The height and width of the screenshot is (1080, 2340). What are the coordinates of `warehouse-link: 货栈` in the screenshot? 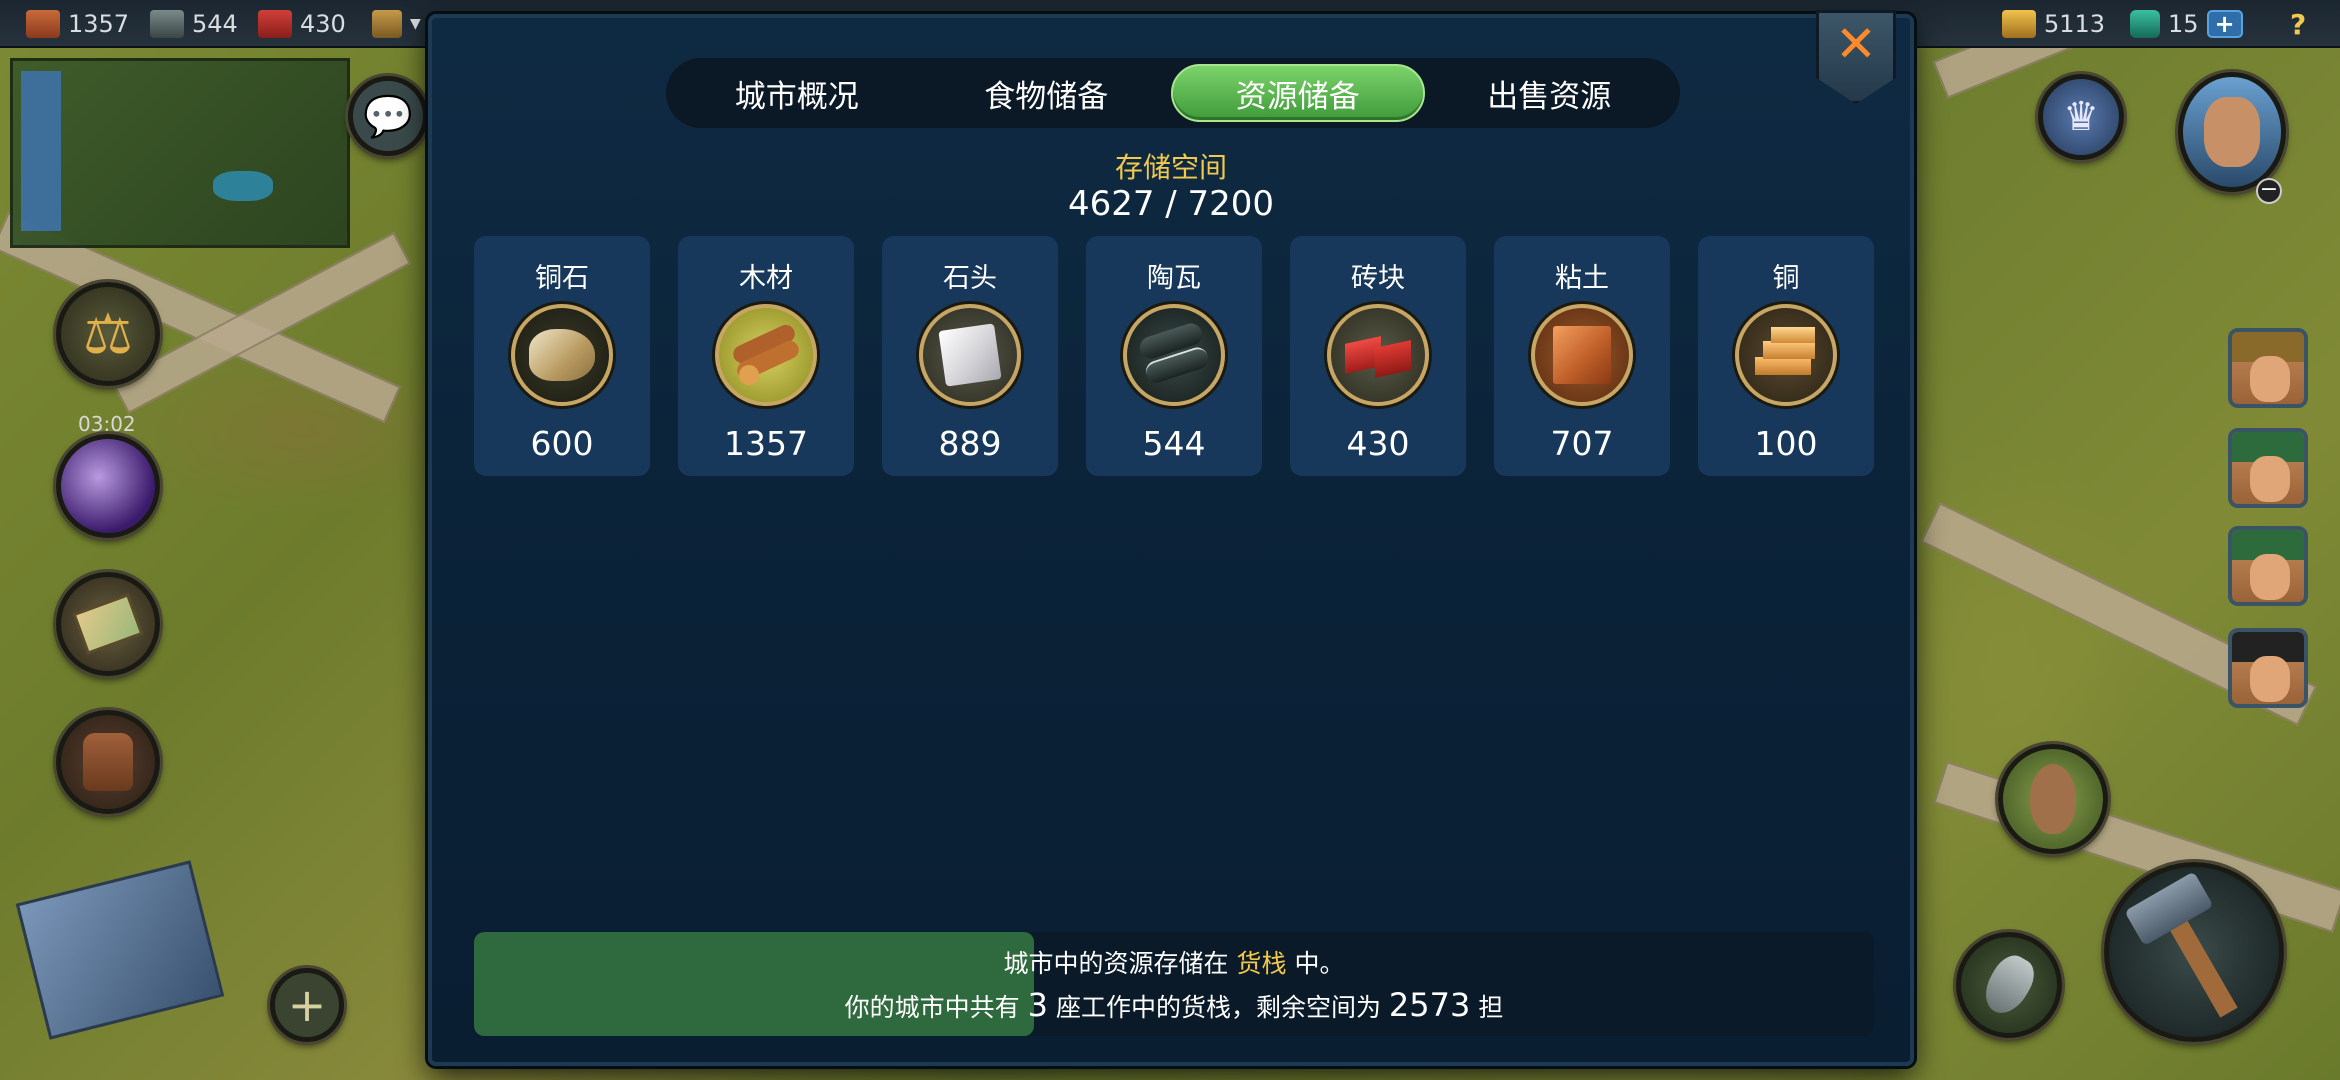 It's located at (1261, 963).